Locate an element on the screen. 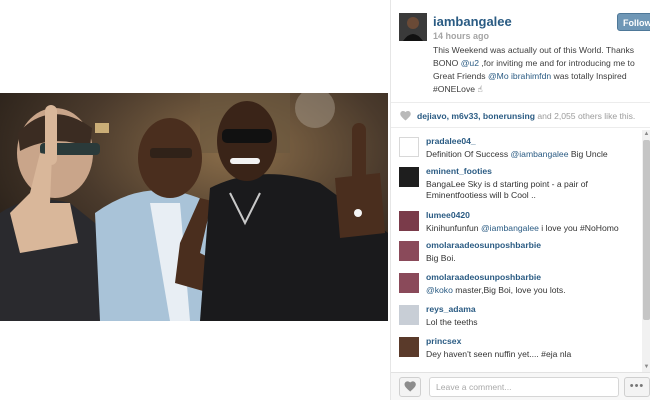  comments-scrollbar: ▲ ▼ is located at coordinates (646, 251).